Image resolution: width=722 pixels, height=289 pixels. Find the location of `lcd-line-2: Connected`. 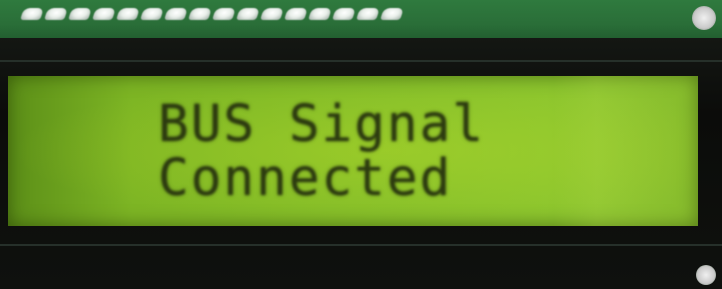

lcd-line-2: Connected is located at coordinates (305, 178).